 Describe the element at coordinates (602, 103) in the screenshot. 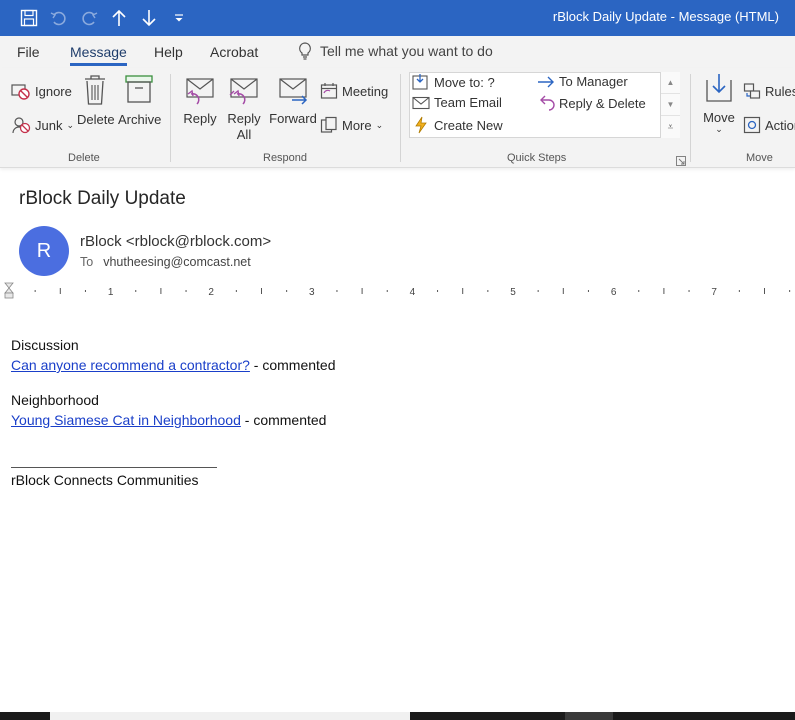

I see `reply-delete-label: Reply & Delete` at that location.